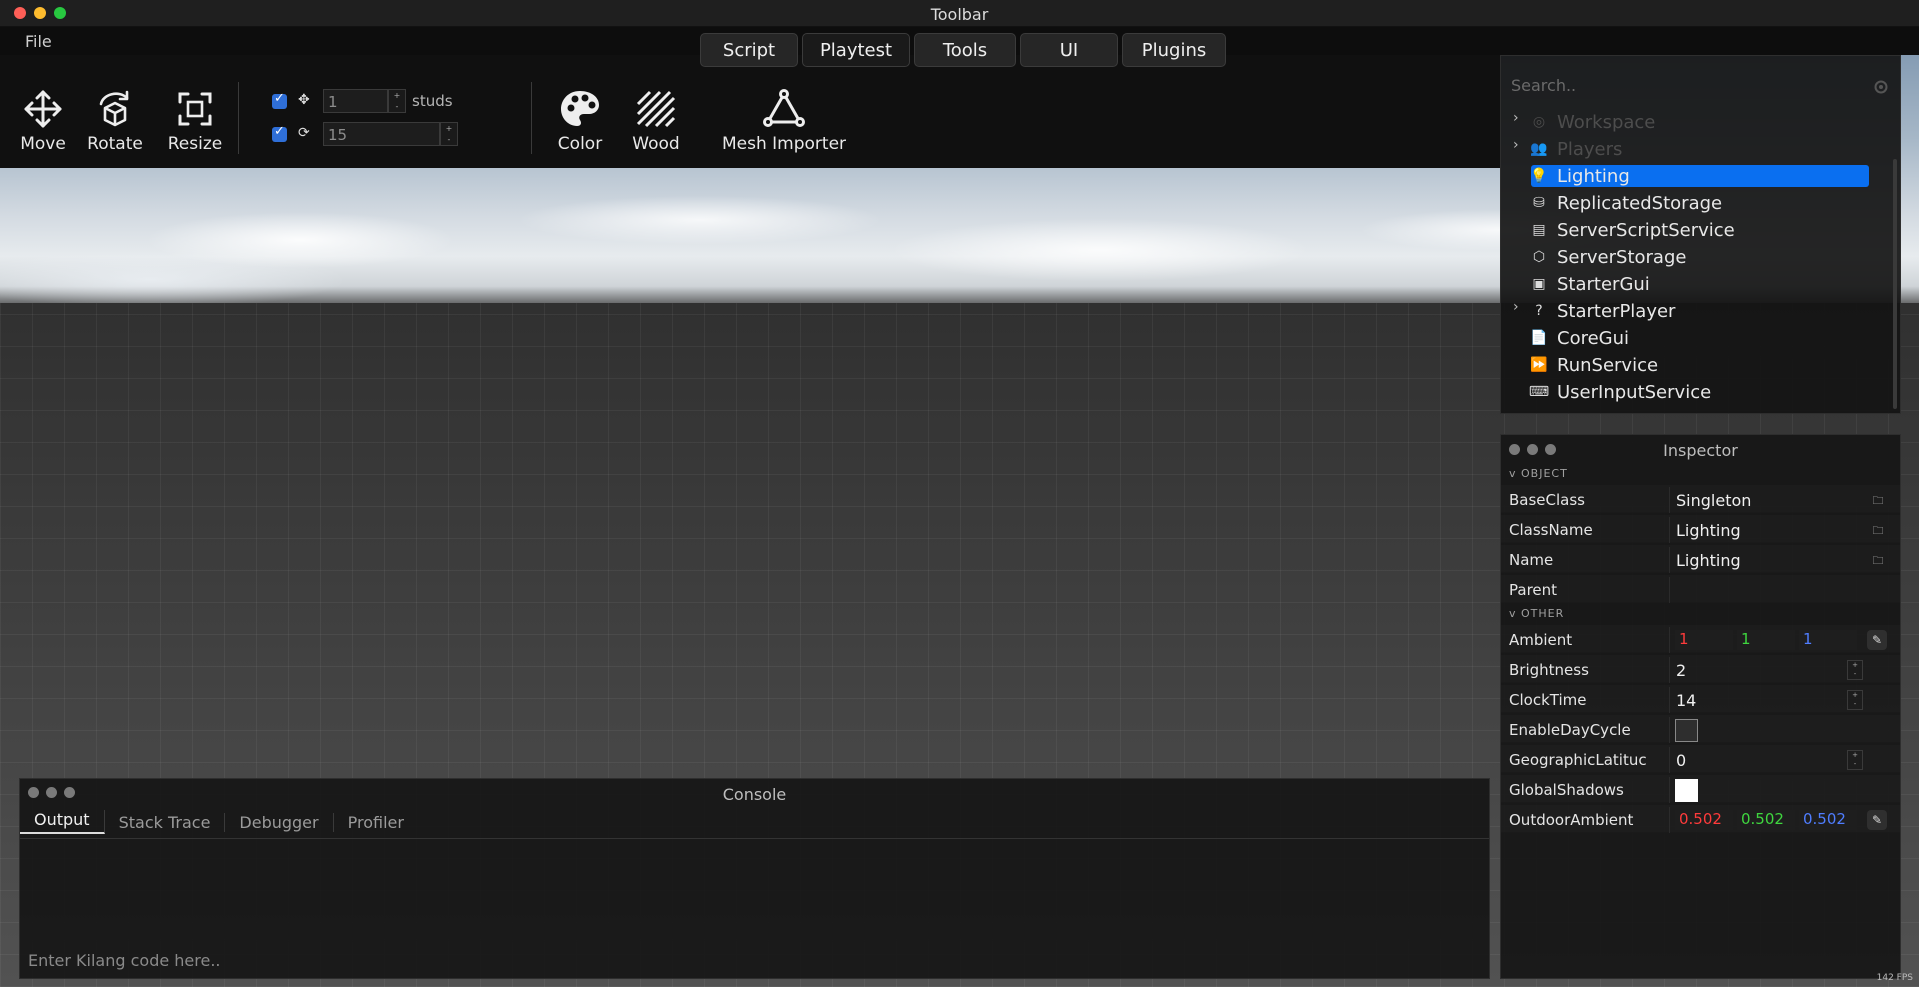 This screenshot has width=1919, height=987. Describe the element at coordinates (1895, 284) in the screenshot. I see `explorer-scrollbar` at that location.